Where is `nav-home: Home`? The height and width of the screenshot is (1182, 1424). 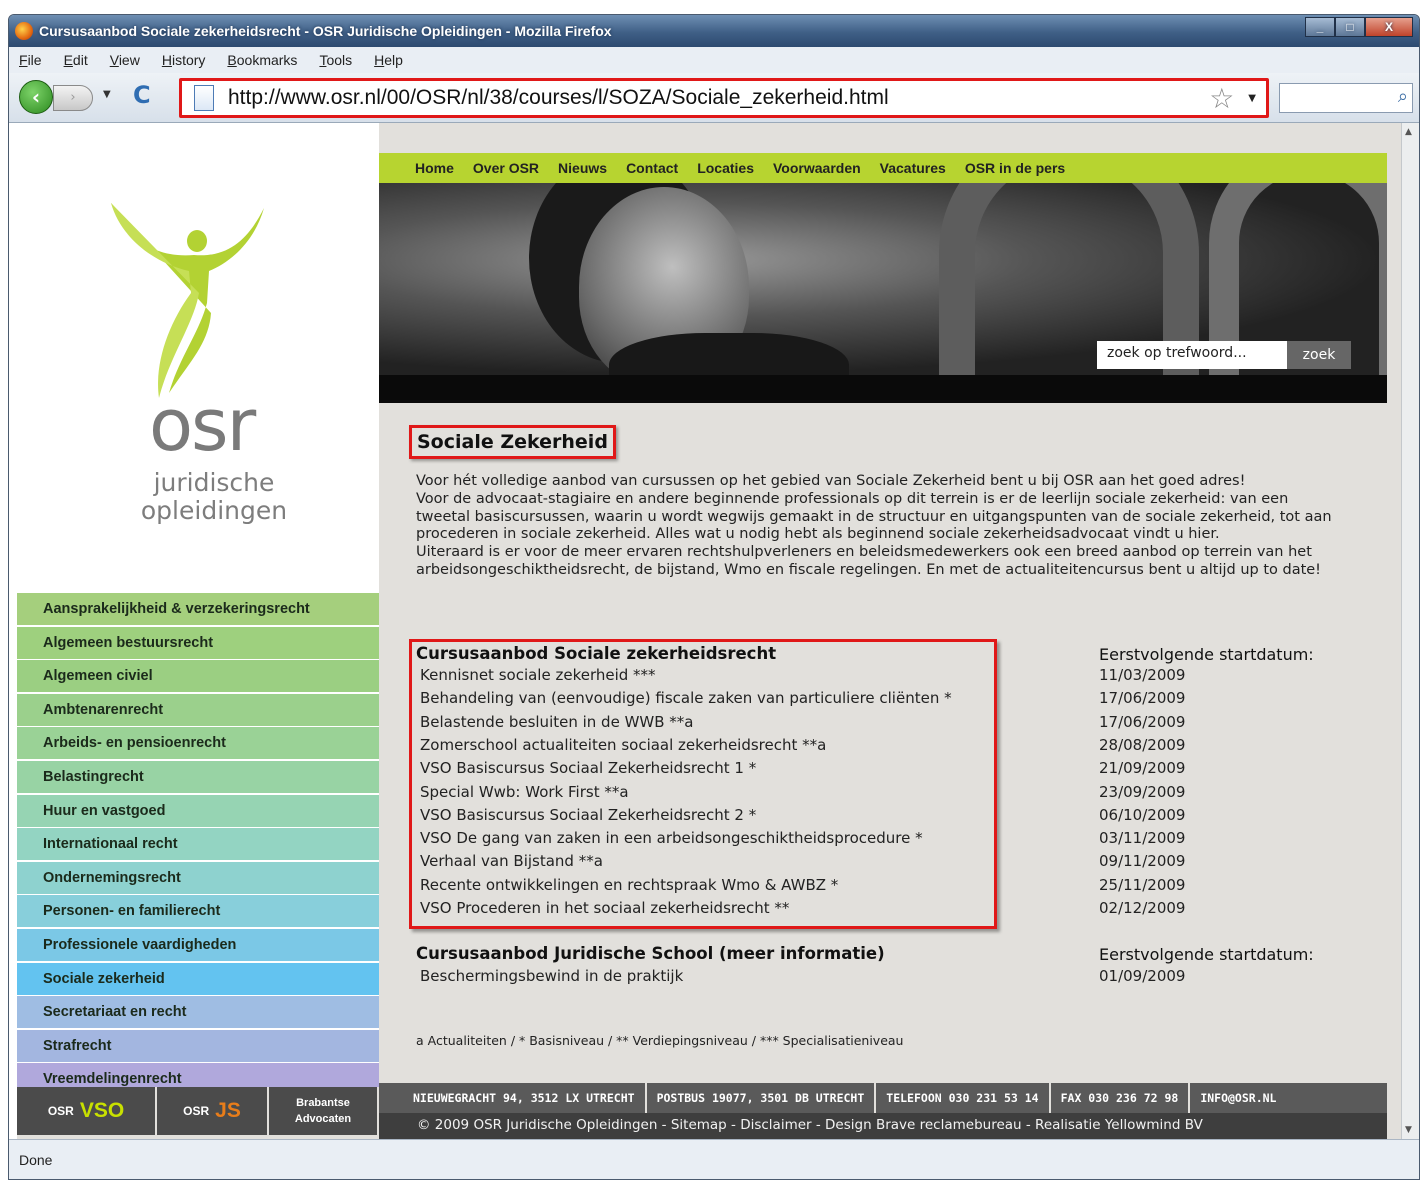
nav-home: Home is located at coordinates (434, 168).